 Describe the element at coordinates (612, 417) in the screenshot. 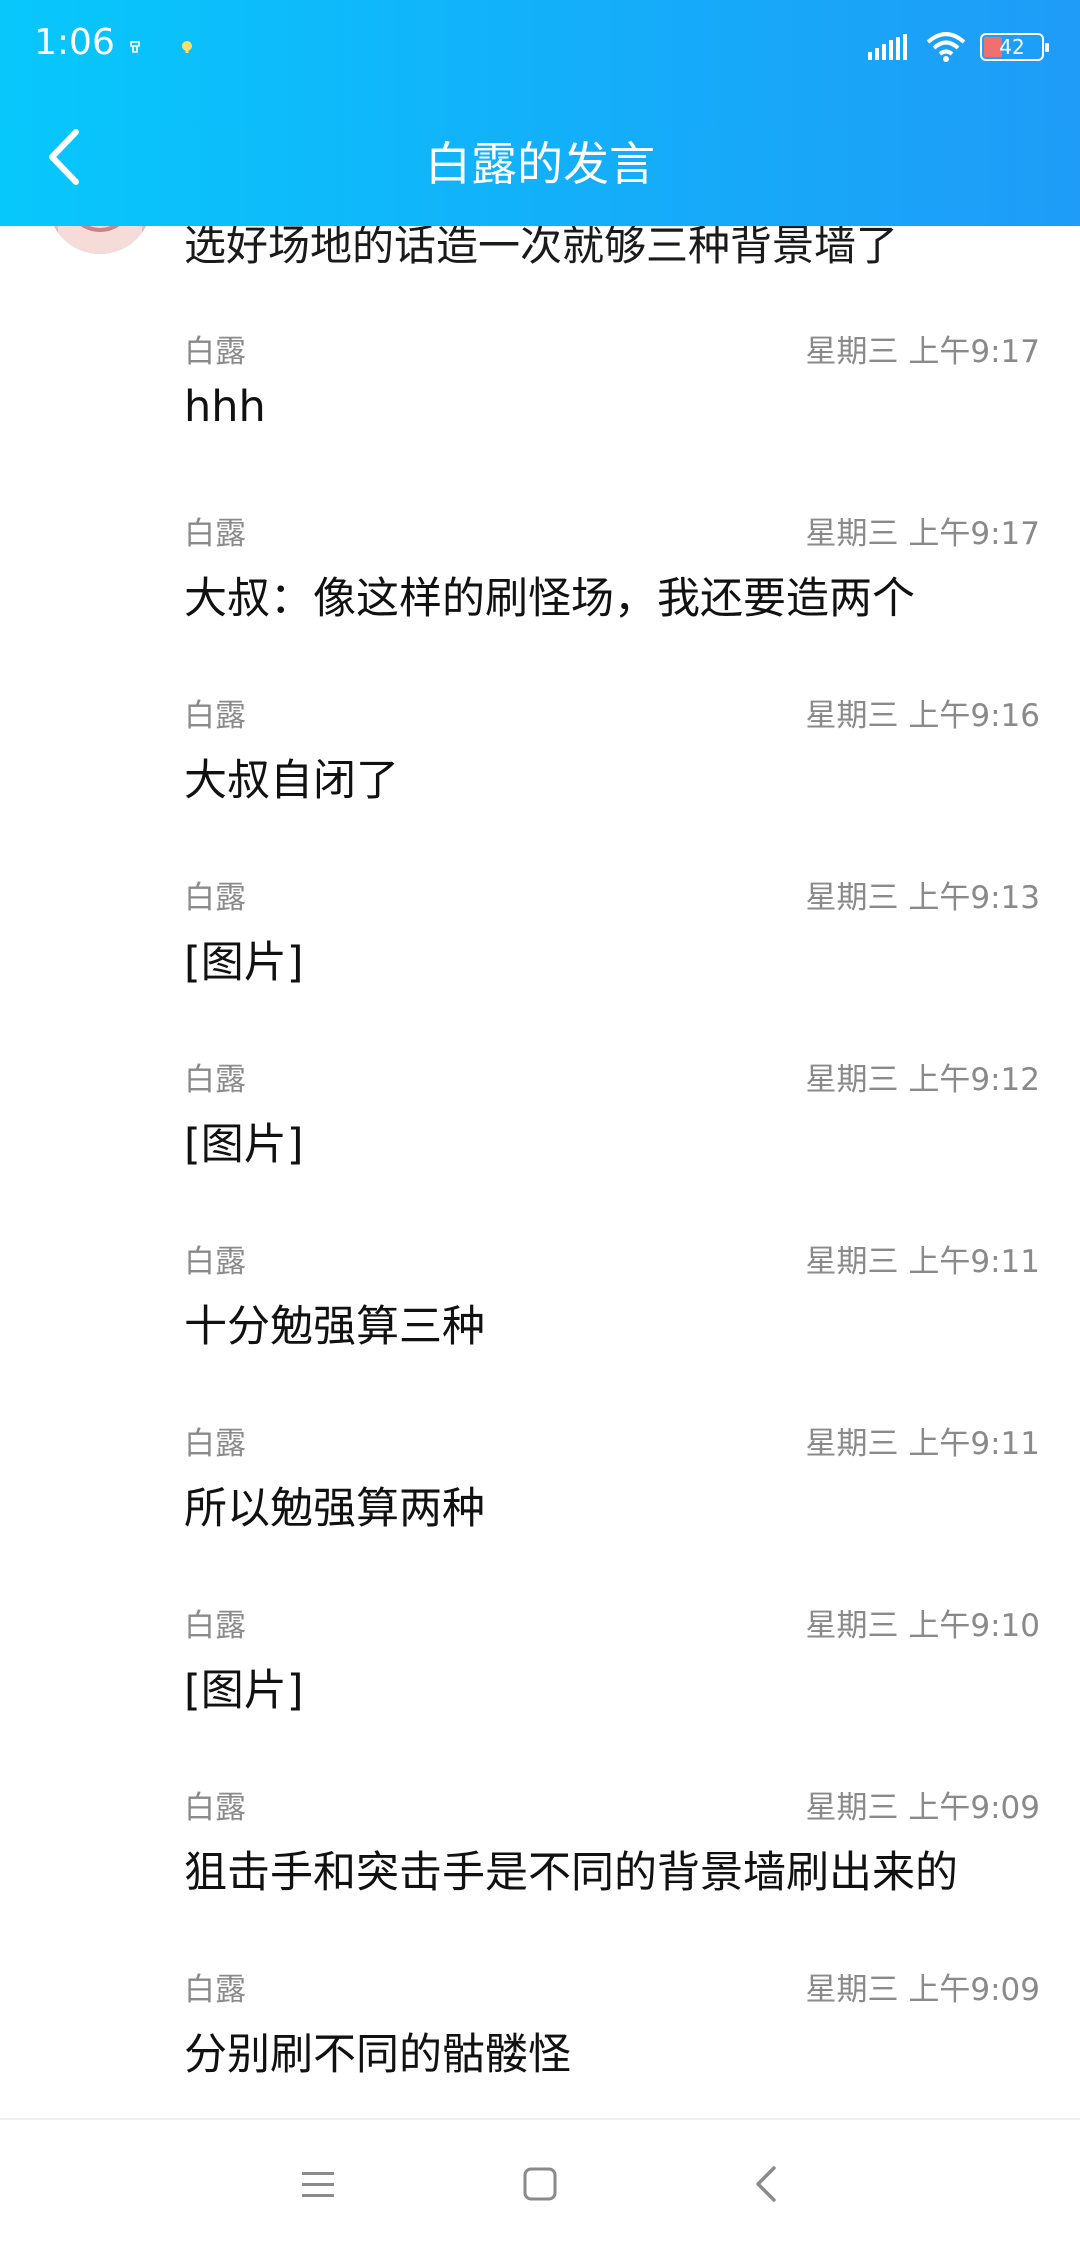

I see `list-item: 白露 星期三 上午9:17 hhh` at that location.